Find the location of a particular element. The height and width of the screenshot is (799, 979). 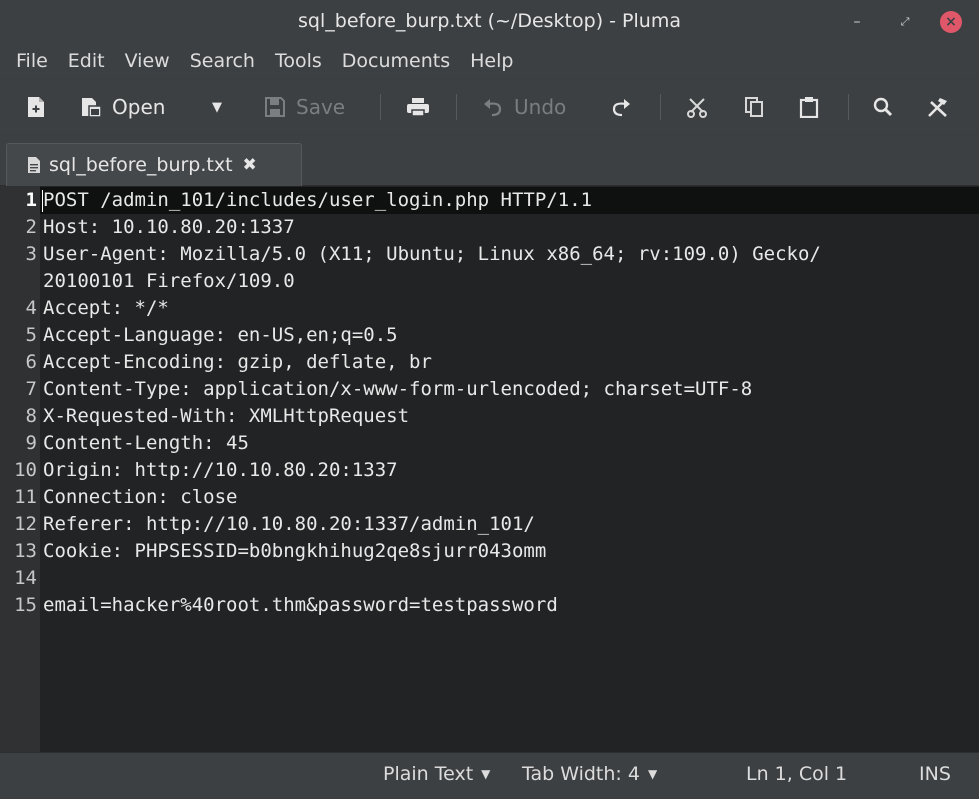

line-number: 7 is located at coordinates (31, 389).